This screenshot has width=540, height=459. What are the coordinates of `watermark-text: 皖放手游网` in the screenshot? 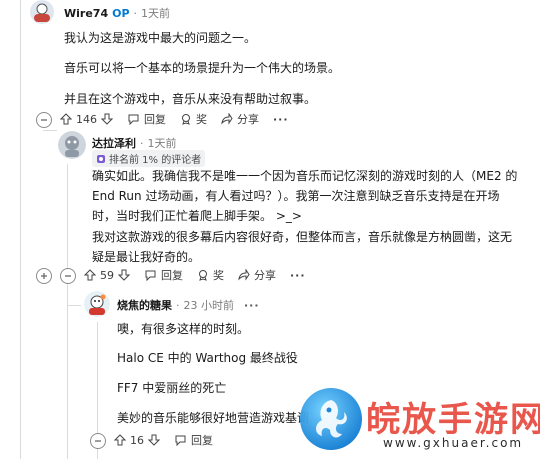 It's located at (453, 420).